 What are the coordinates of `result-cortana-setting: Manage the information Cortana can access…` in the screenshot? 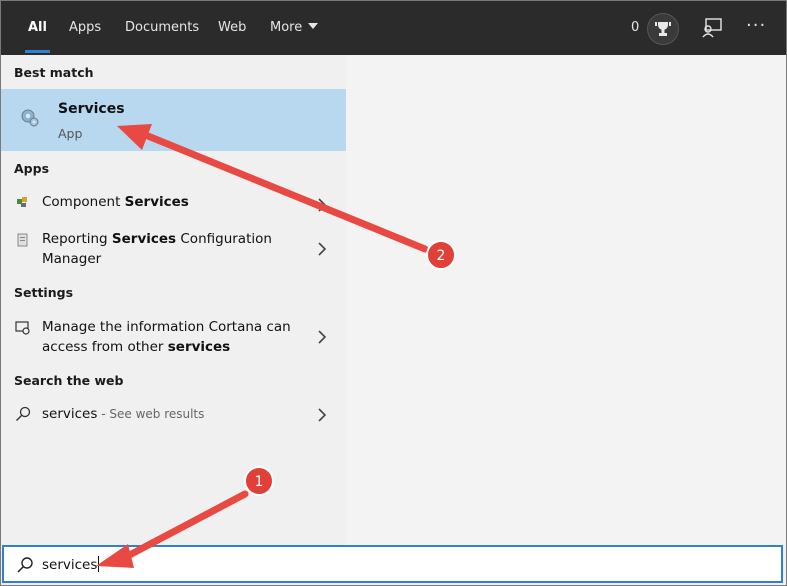 It's located at (173, 337).